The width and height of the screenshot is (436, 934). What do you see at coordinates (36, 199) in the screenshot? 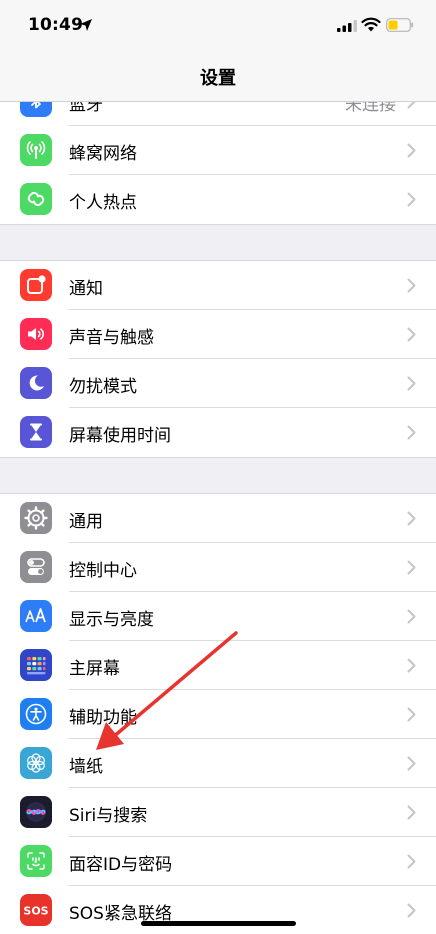
I see `hotspot-link-icon` at bounding box center [36, 199].